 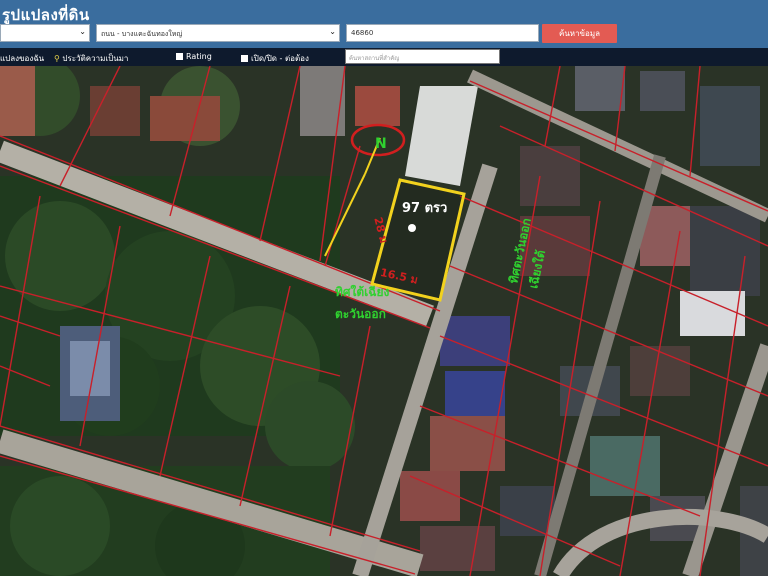 I want to click on landmark-search-input: ค้นหาสถานที่สำคัญ, so click(x=422, y=56).